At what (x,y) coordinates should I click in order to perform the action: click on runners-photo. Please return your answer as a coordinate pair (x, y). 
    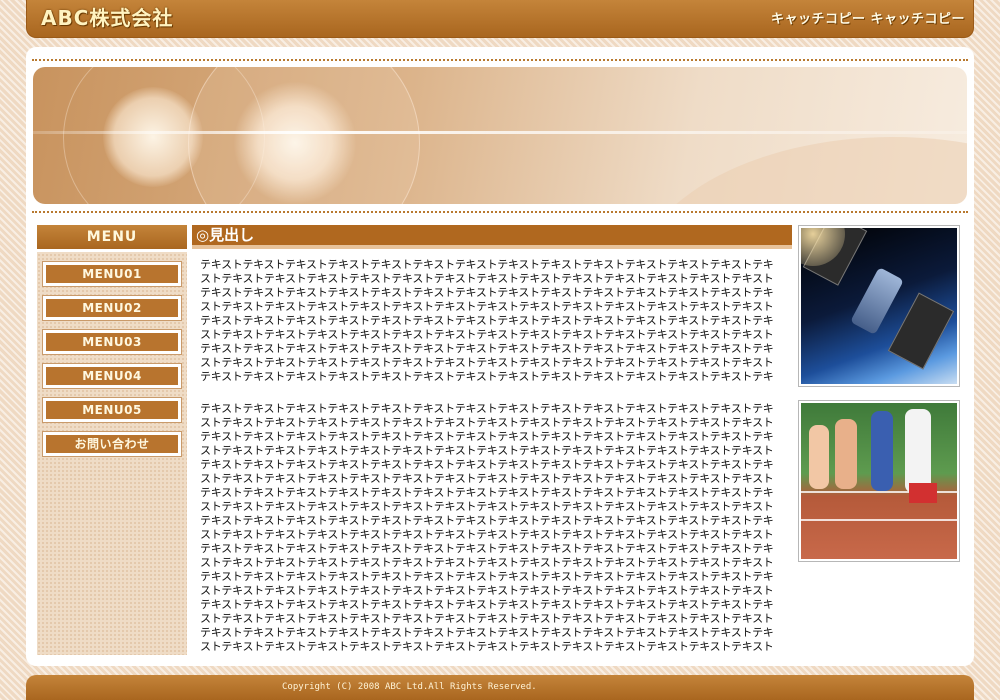
    Looking at the image, I should click on (879, 481).